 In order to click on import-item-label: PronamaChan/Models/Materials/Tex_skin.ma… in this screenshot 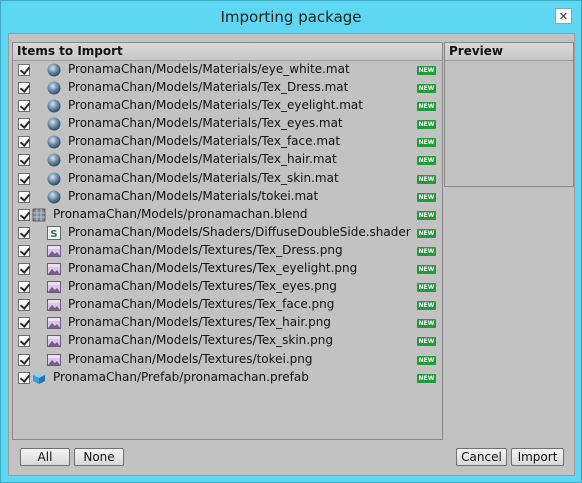, I will do `click(203, 177)`.